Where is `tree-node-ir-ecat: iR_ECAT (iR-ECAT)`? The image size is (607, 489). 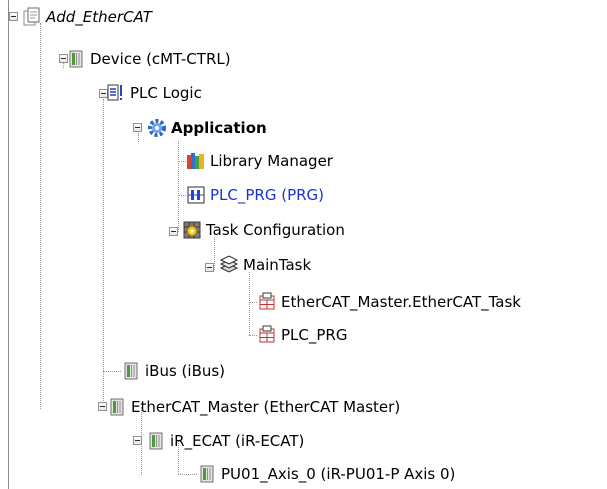 tree-node-ir-ecat: iR_ECAT (iR-ECAT) is located at coordinates (225, 441).